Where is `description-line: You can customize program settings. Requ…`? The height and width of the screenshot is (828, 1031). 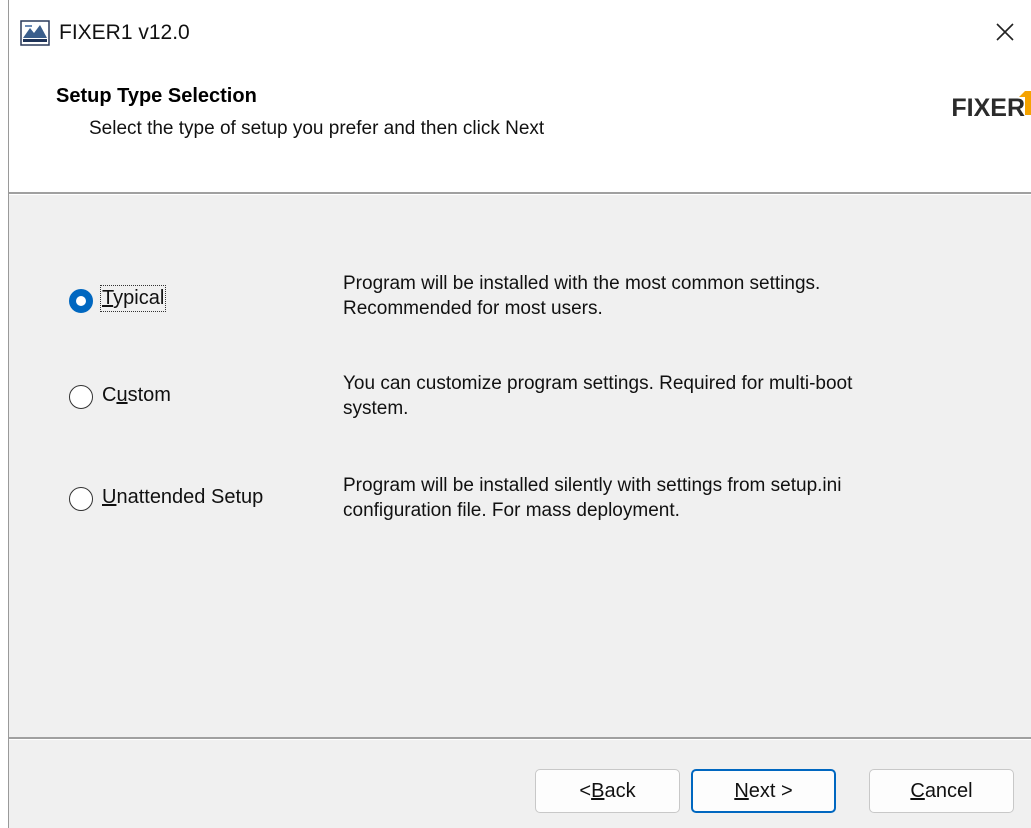 description-line: You can customize program settings. Requ… is located at coordinates (598, 383).